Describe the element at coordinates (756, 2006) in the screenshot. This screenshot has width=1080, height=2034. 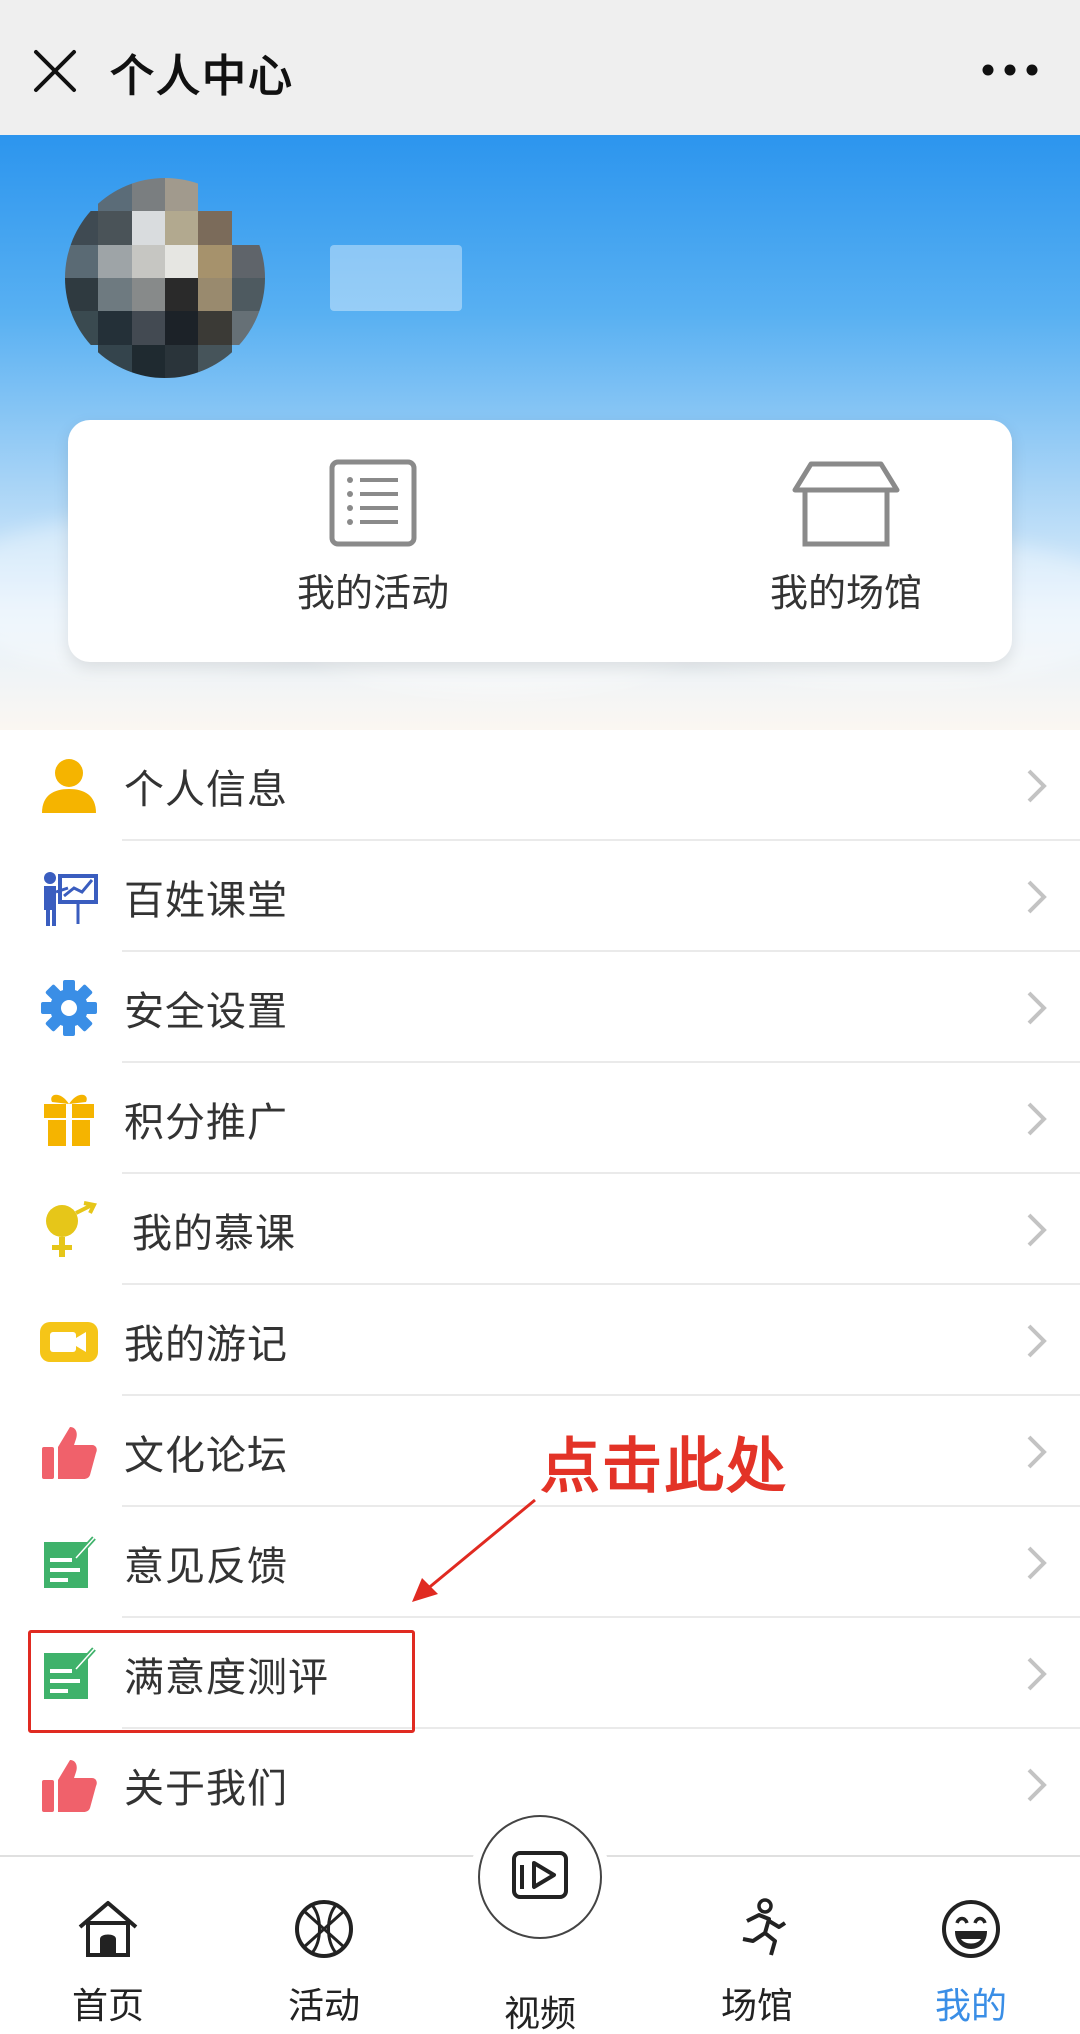
I see `nav-venues-label: 场馆` at that location.